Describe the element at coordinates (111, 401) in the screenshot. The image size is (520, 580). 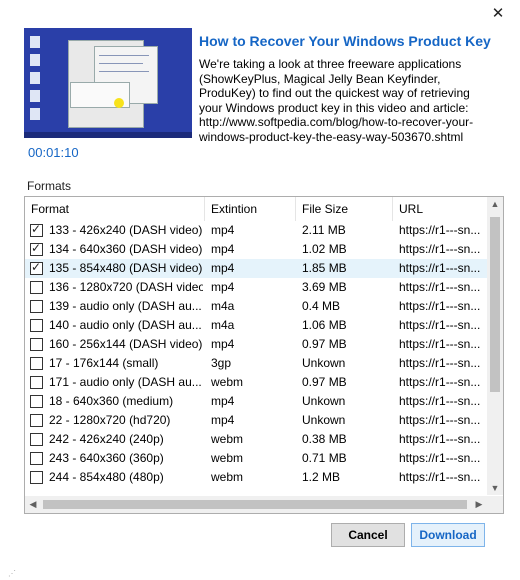
I see `cell-format: 18 - 640x360 (medium)` at that location.